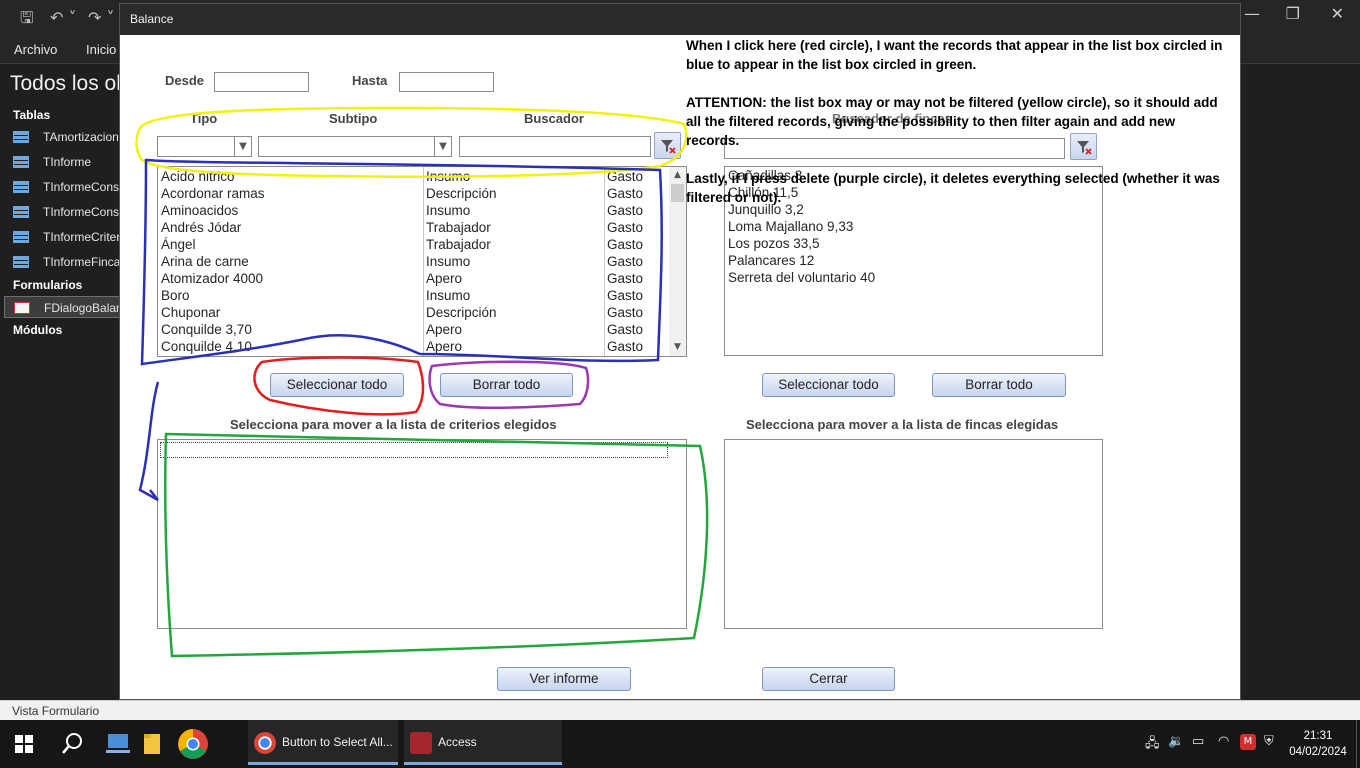 The height and width of the screenshot is (768, 1360). I want to click on show-desktop-button, so click(1358, 744).